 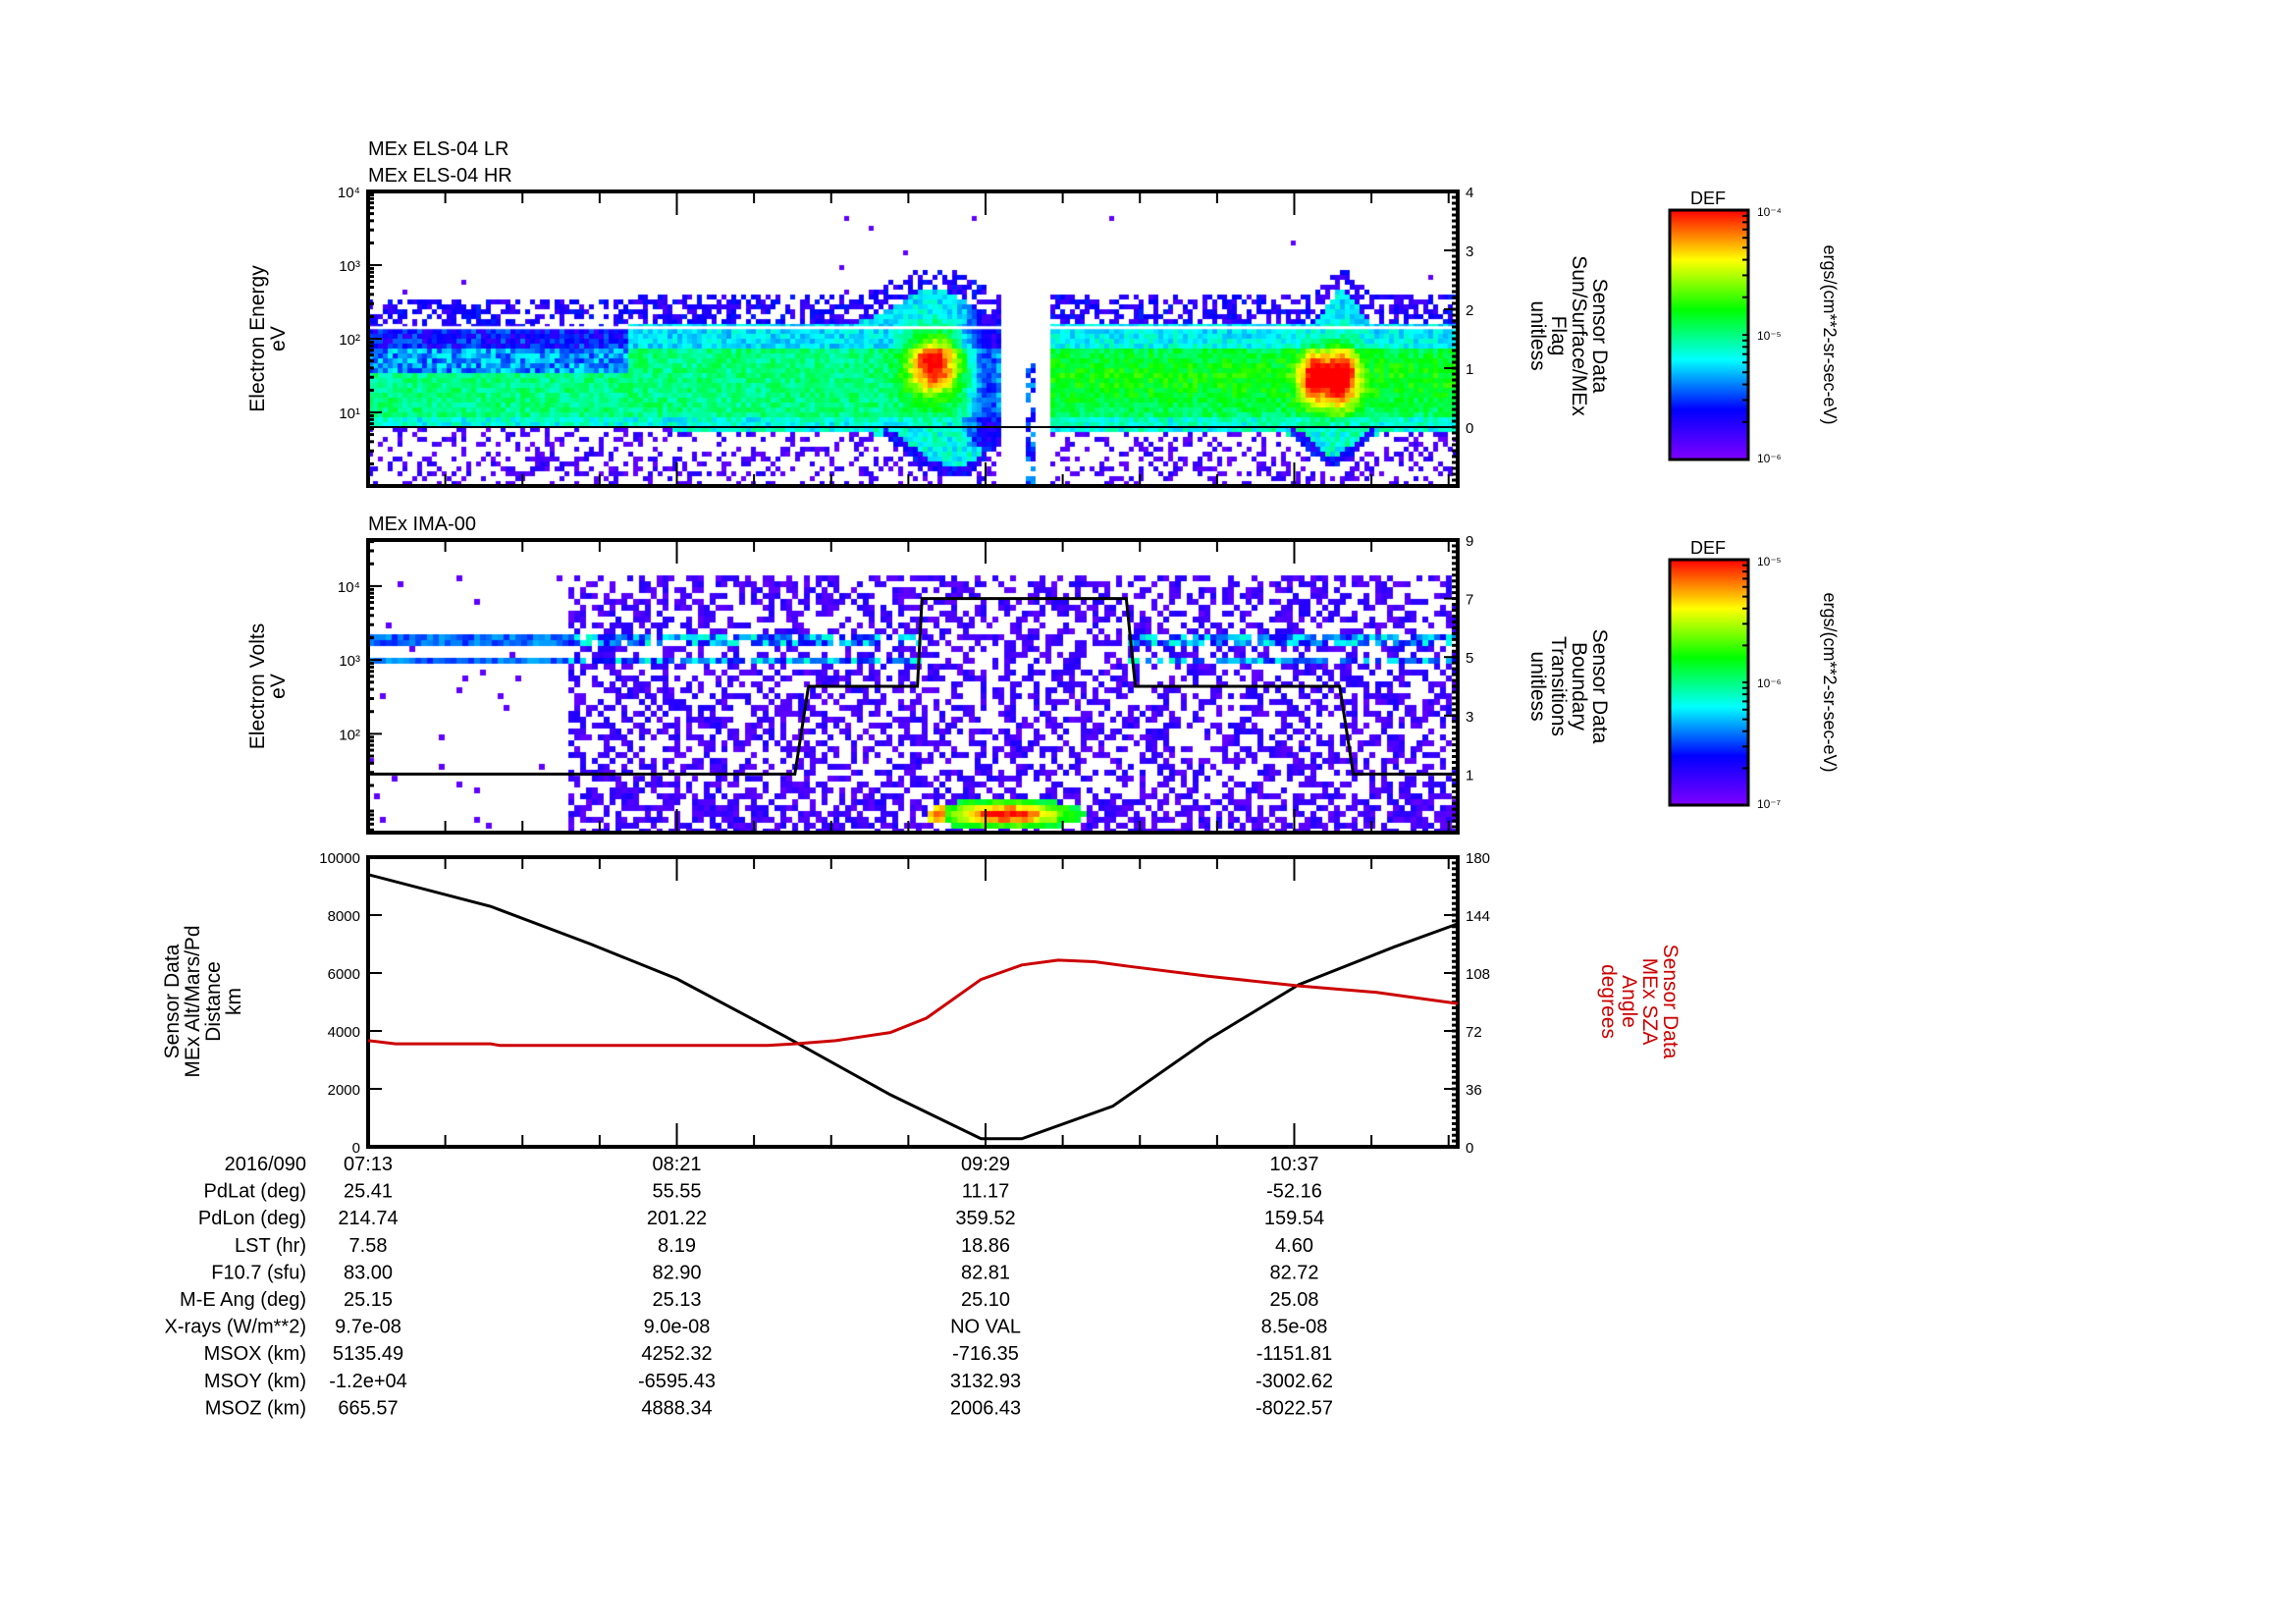 What do you see at coordinates (278, 339) in the screenshot?
I see `electron-energy-axis-label-line: eV` at bounding box center [278, 339].